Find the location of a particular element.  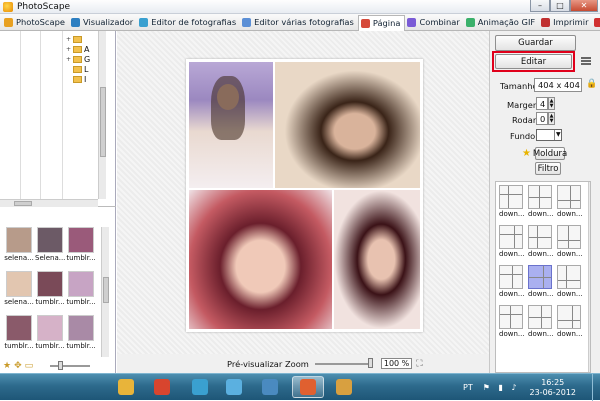

show-desktop-button is located at coordinates (596, 387).